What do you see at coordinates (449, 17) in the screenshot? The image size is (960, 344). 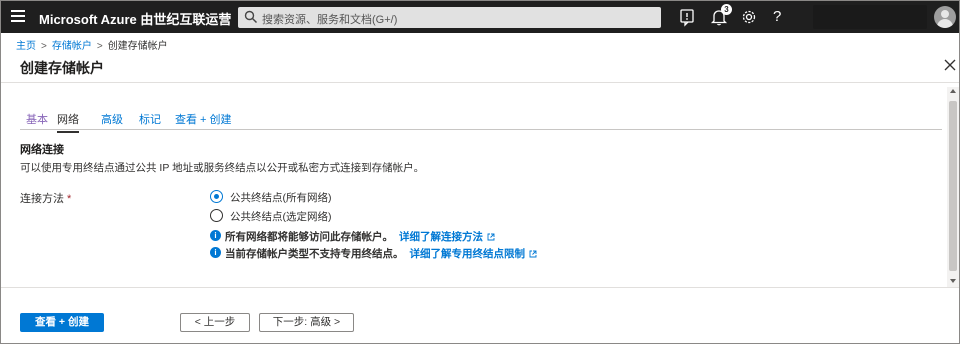 I see `search-box: 搜索资源、服务和文档(G+/)` at bounding box center [449, 17].